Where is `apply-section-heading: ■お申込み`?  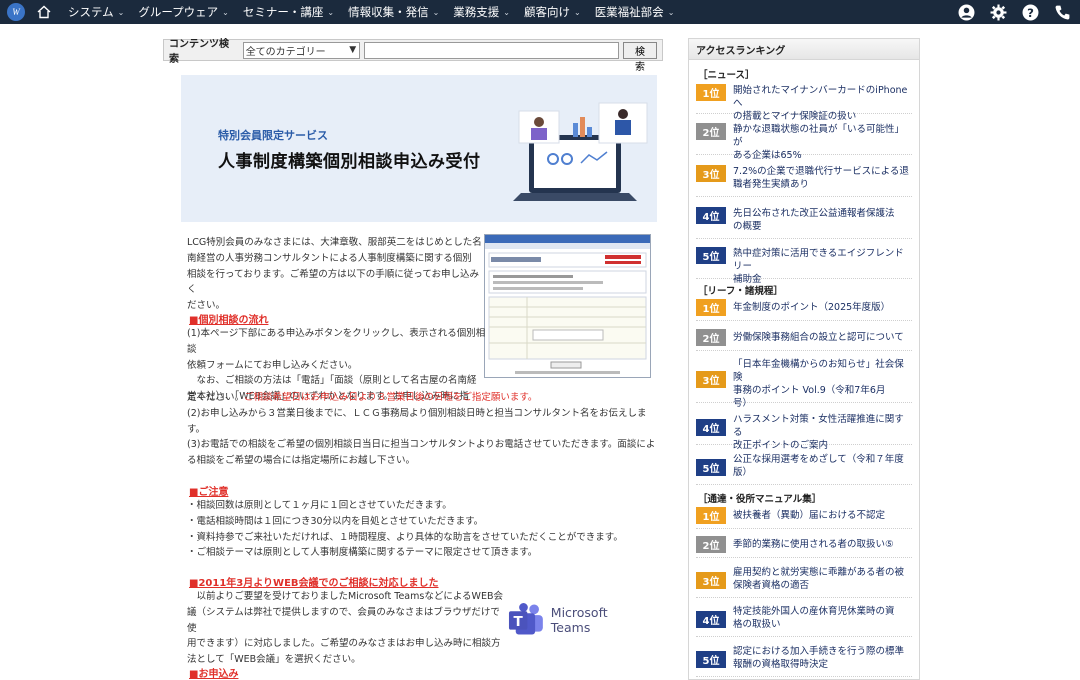 apply-section-heading: ■お申込み is located at coordinates (213, 672).